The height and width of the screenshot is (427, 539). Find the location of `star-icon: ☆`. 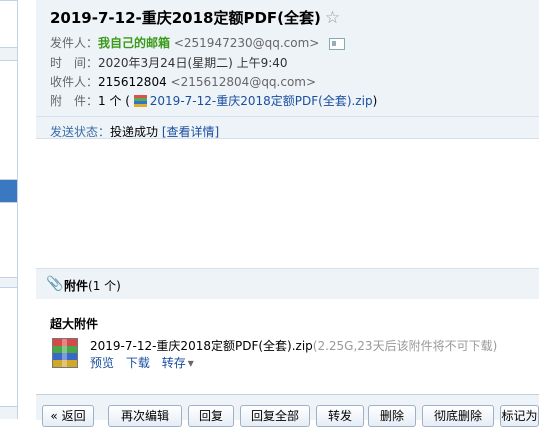

star-icon: ☆ is located at coordinates (332, 18).